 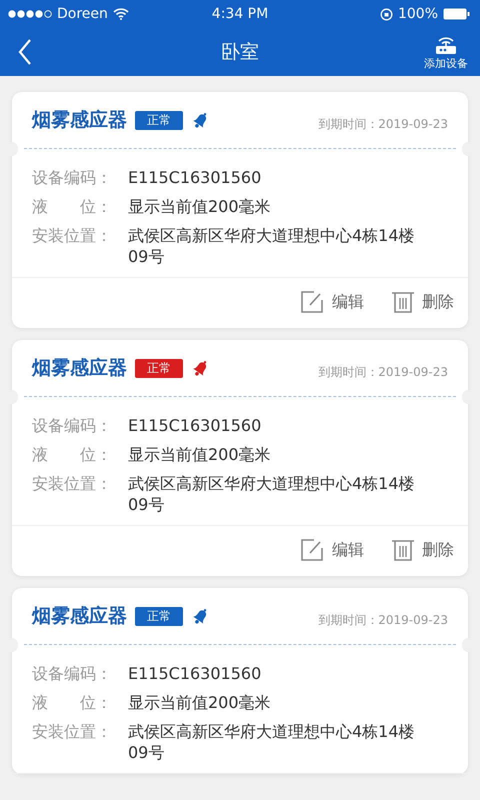 What do you see at coordinates (456, 14) in the screenshot?
I see `battery-icon` at bounding box center [456, 14].